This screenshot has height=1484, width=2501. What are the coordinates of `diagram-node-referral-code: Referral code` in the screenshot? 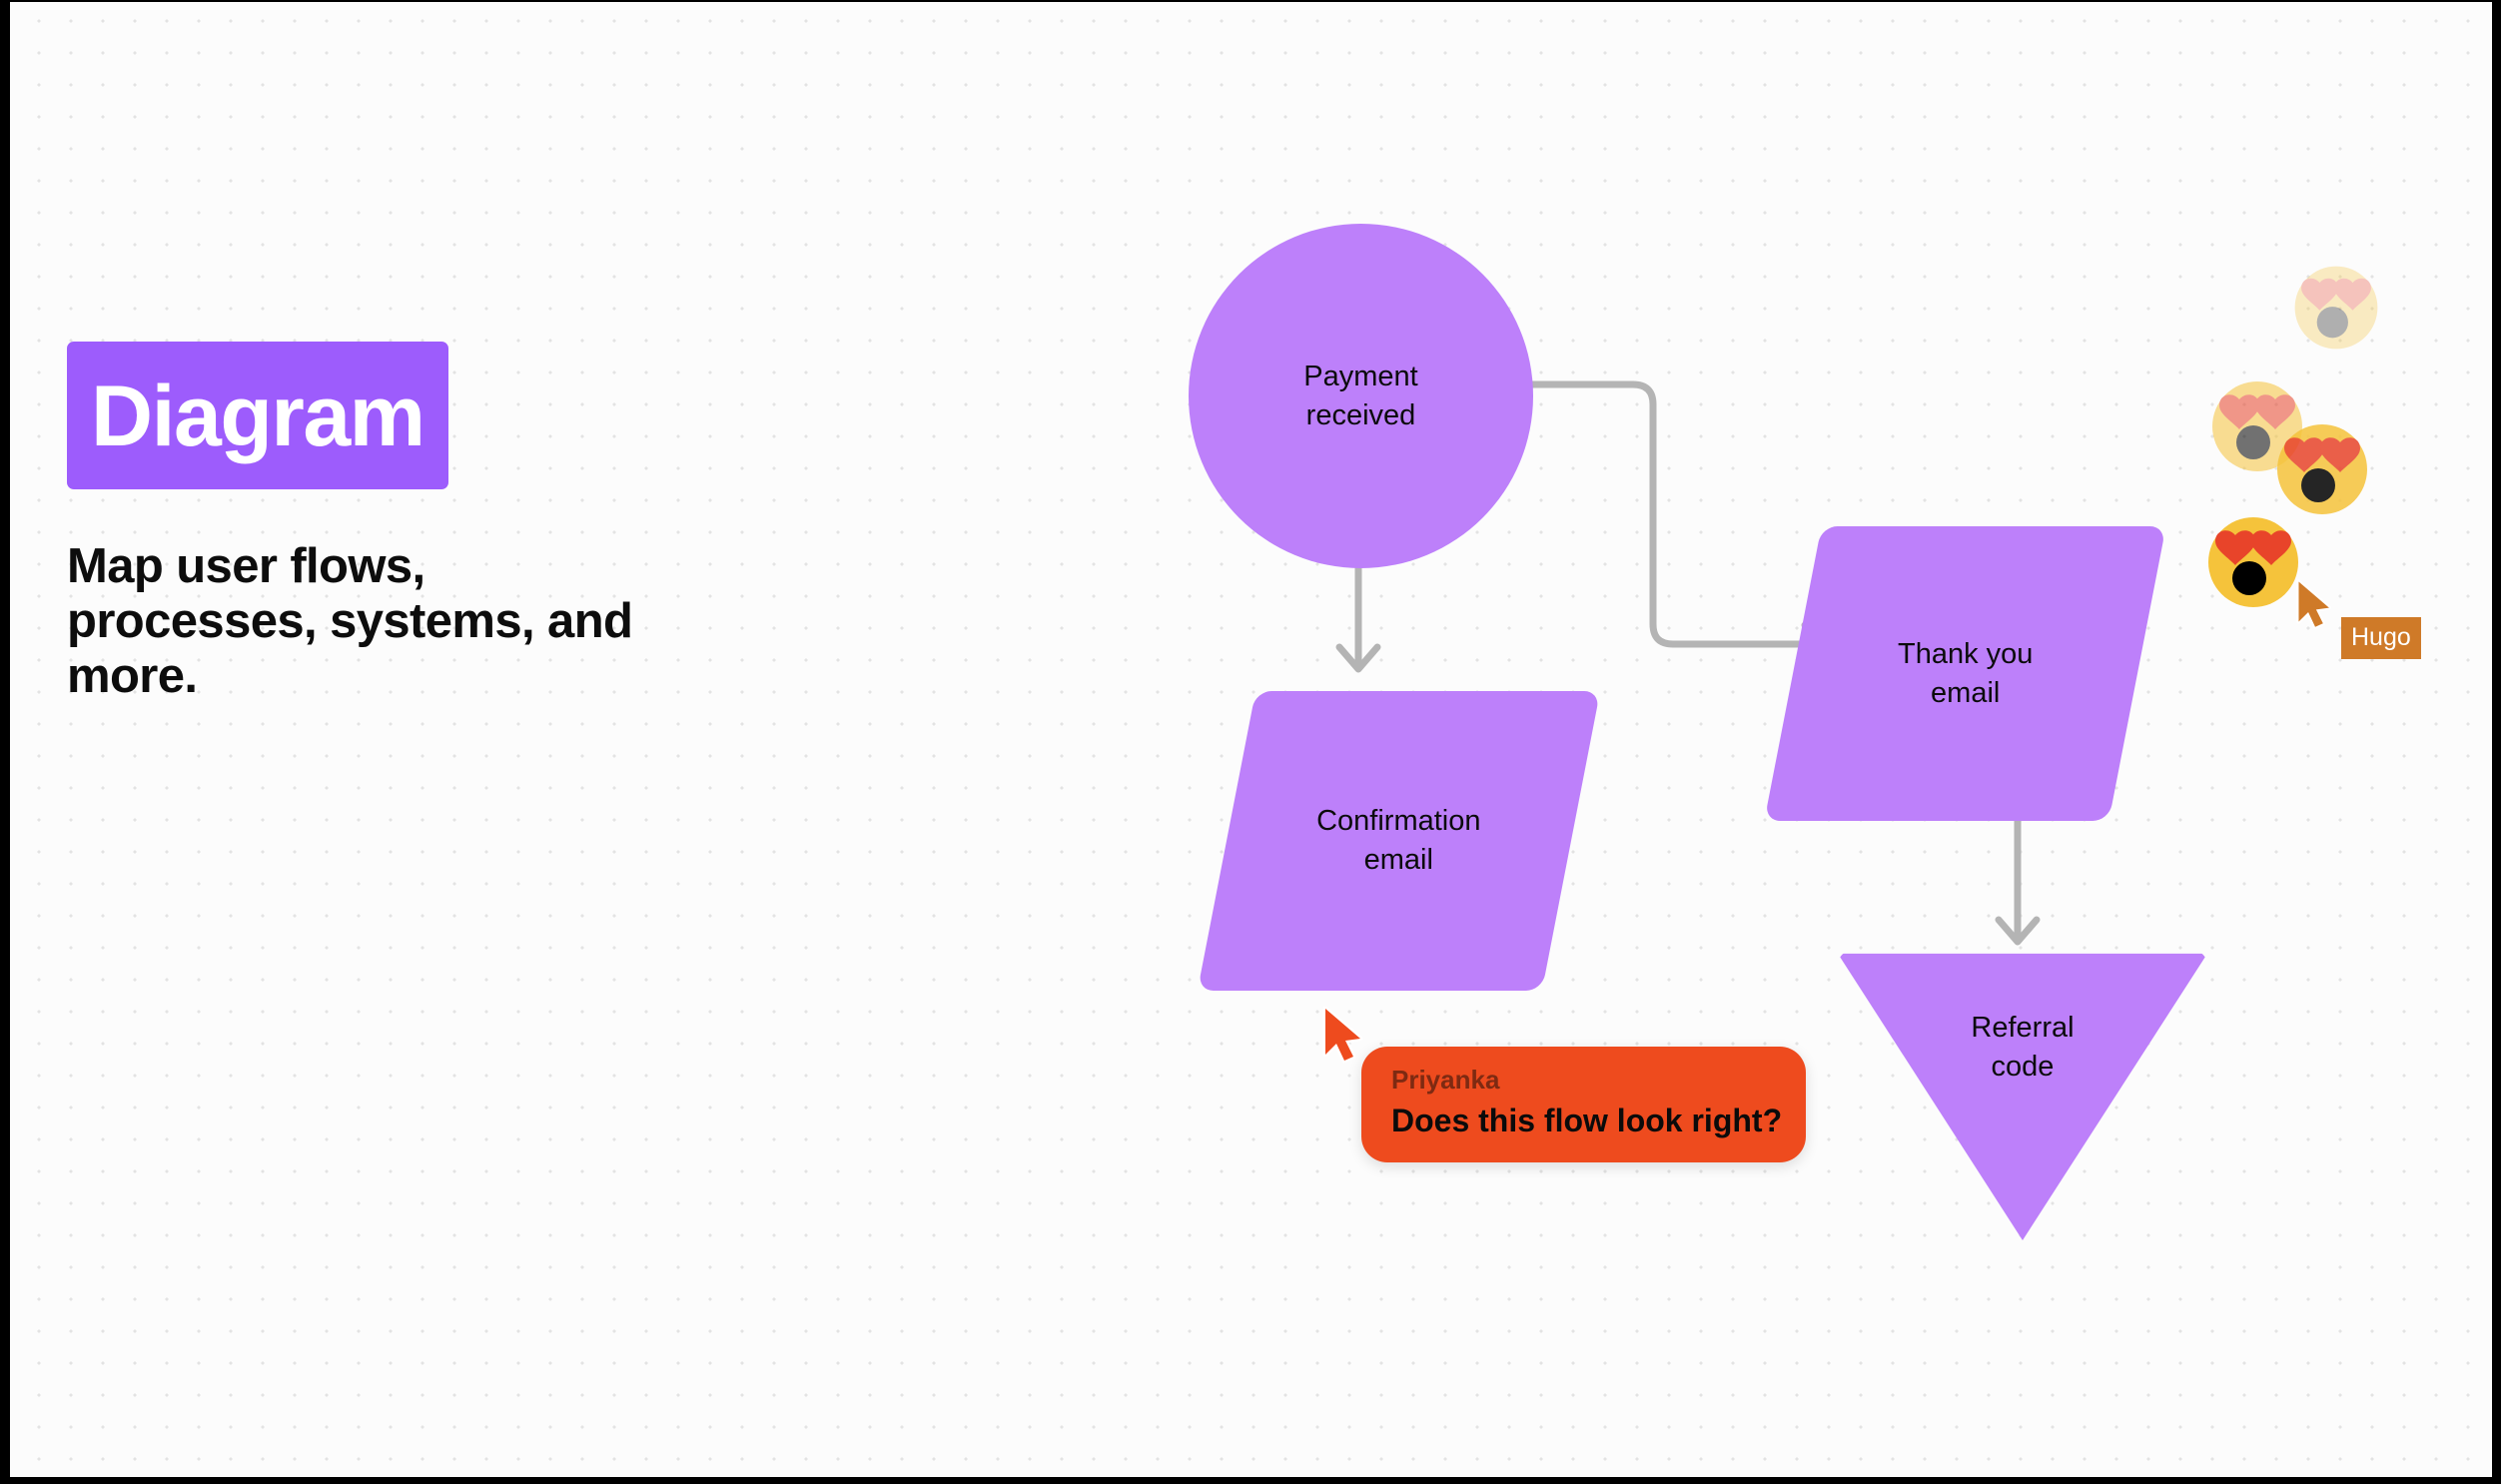 It's located at (2022, 1096).